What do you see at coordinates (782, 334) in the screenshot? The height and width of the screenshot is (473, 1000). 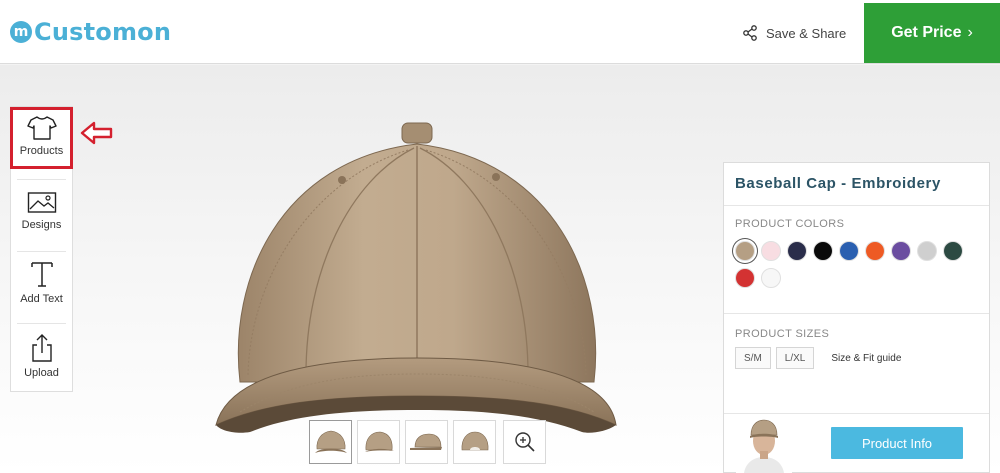 I see `product-sizes-label: PRODUCT SIZES` at bounding box center [782, 334].